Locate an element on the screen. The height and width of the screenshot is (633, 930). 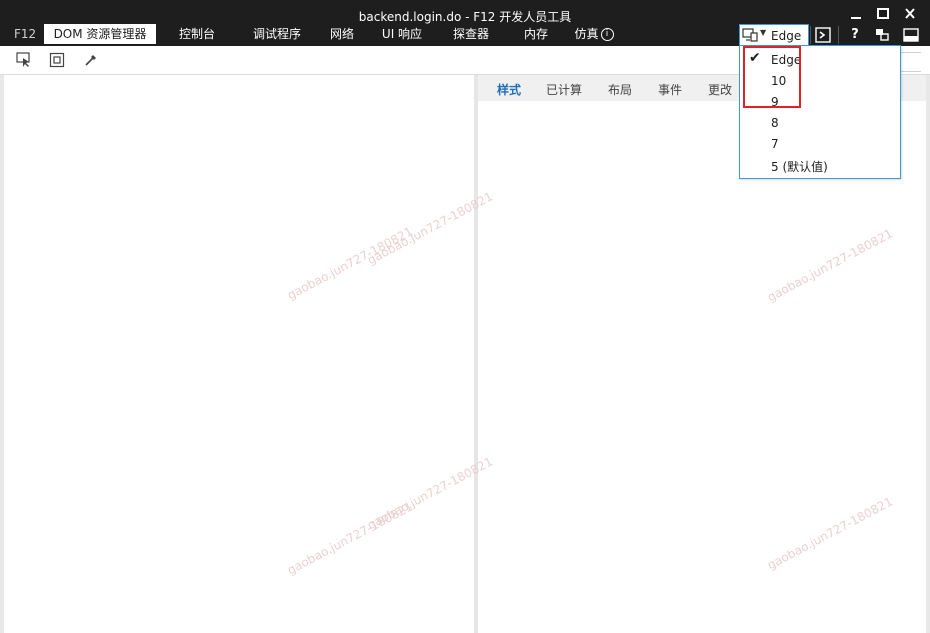
f12-label: F12 is located at coordinates (25, 34).